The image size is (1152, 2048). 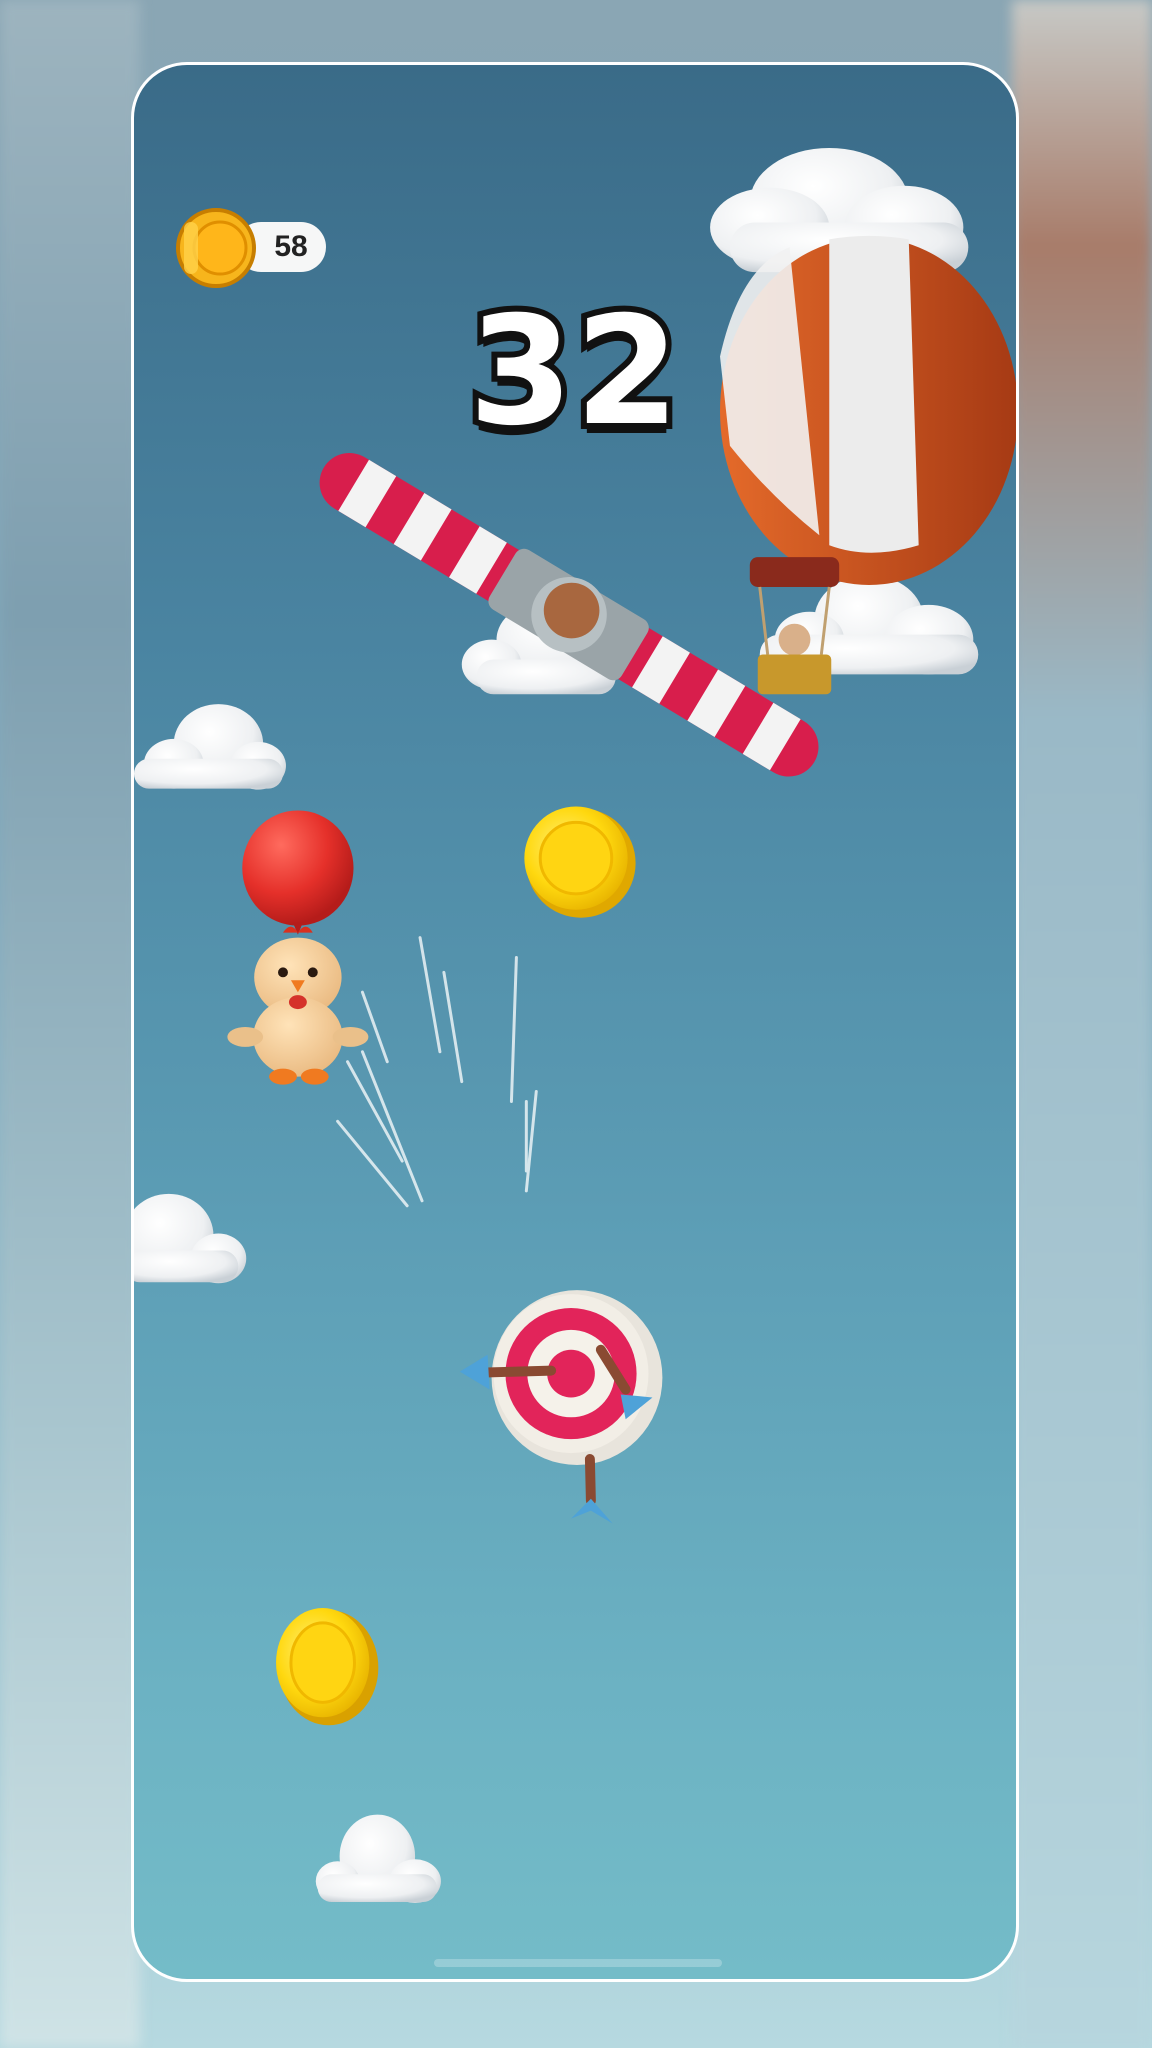 What do you see at coordinates (190, 1238) in the screenshot?
I see `cloud-lower-left` at bounding box center [190, 1238].